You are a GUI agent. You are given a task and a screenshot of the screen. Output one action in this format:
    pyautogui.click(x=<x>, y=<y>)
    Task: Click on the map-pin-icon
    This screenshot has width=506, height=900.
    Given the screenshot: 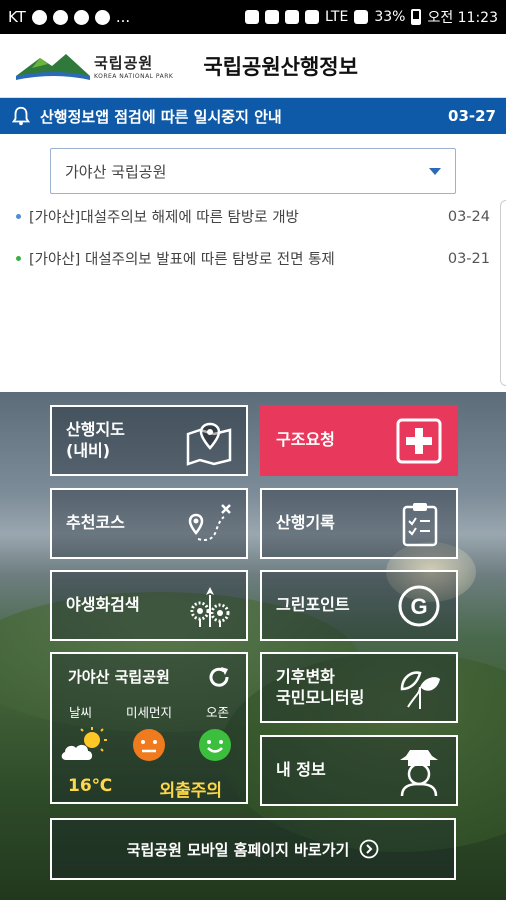 What is the action you would take?
    pyautogui.click(x=209, y=444)
    